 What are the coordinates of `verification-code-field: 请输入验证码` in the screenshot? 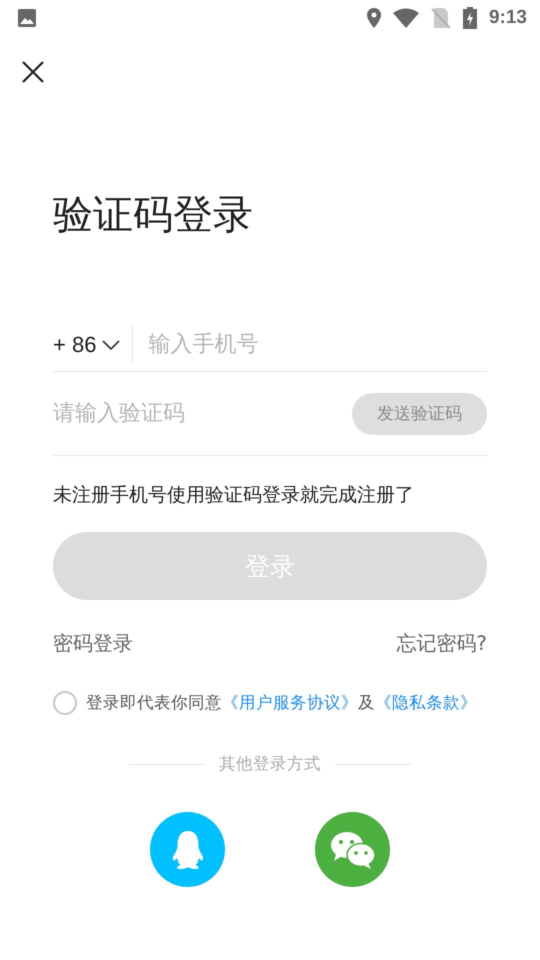 It's located at (202, 414).